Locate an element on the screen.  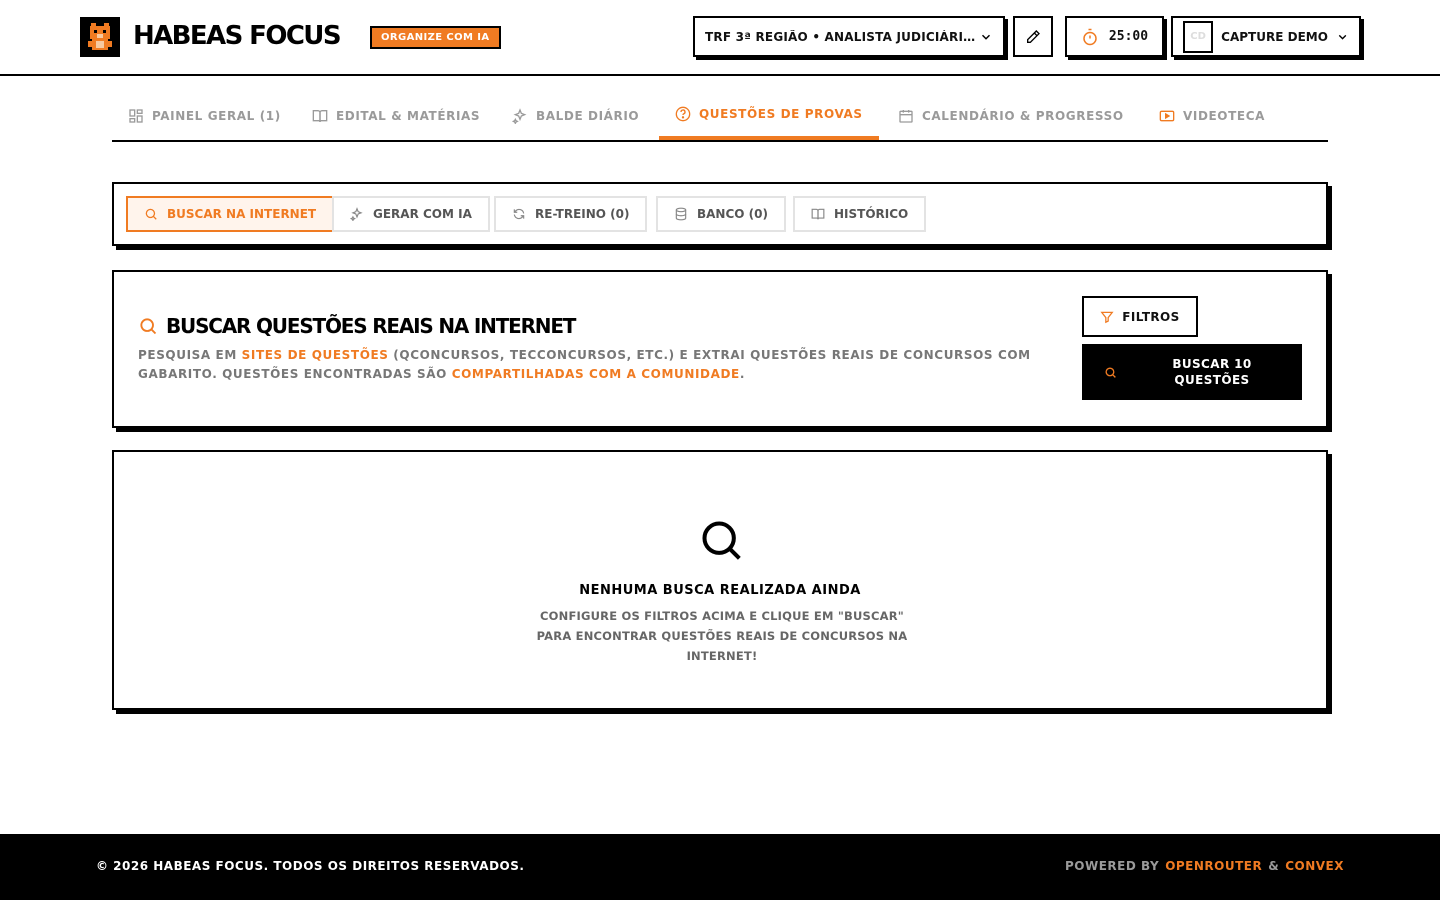
subtab-label: BANCO (0) is located at coordinates (732, 214).